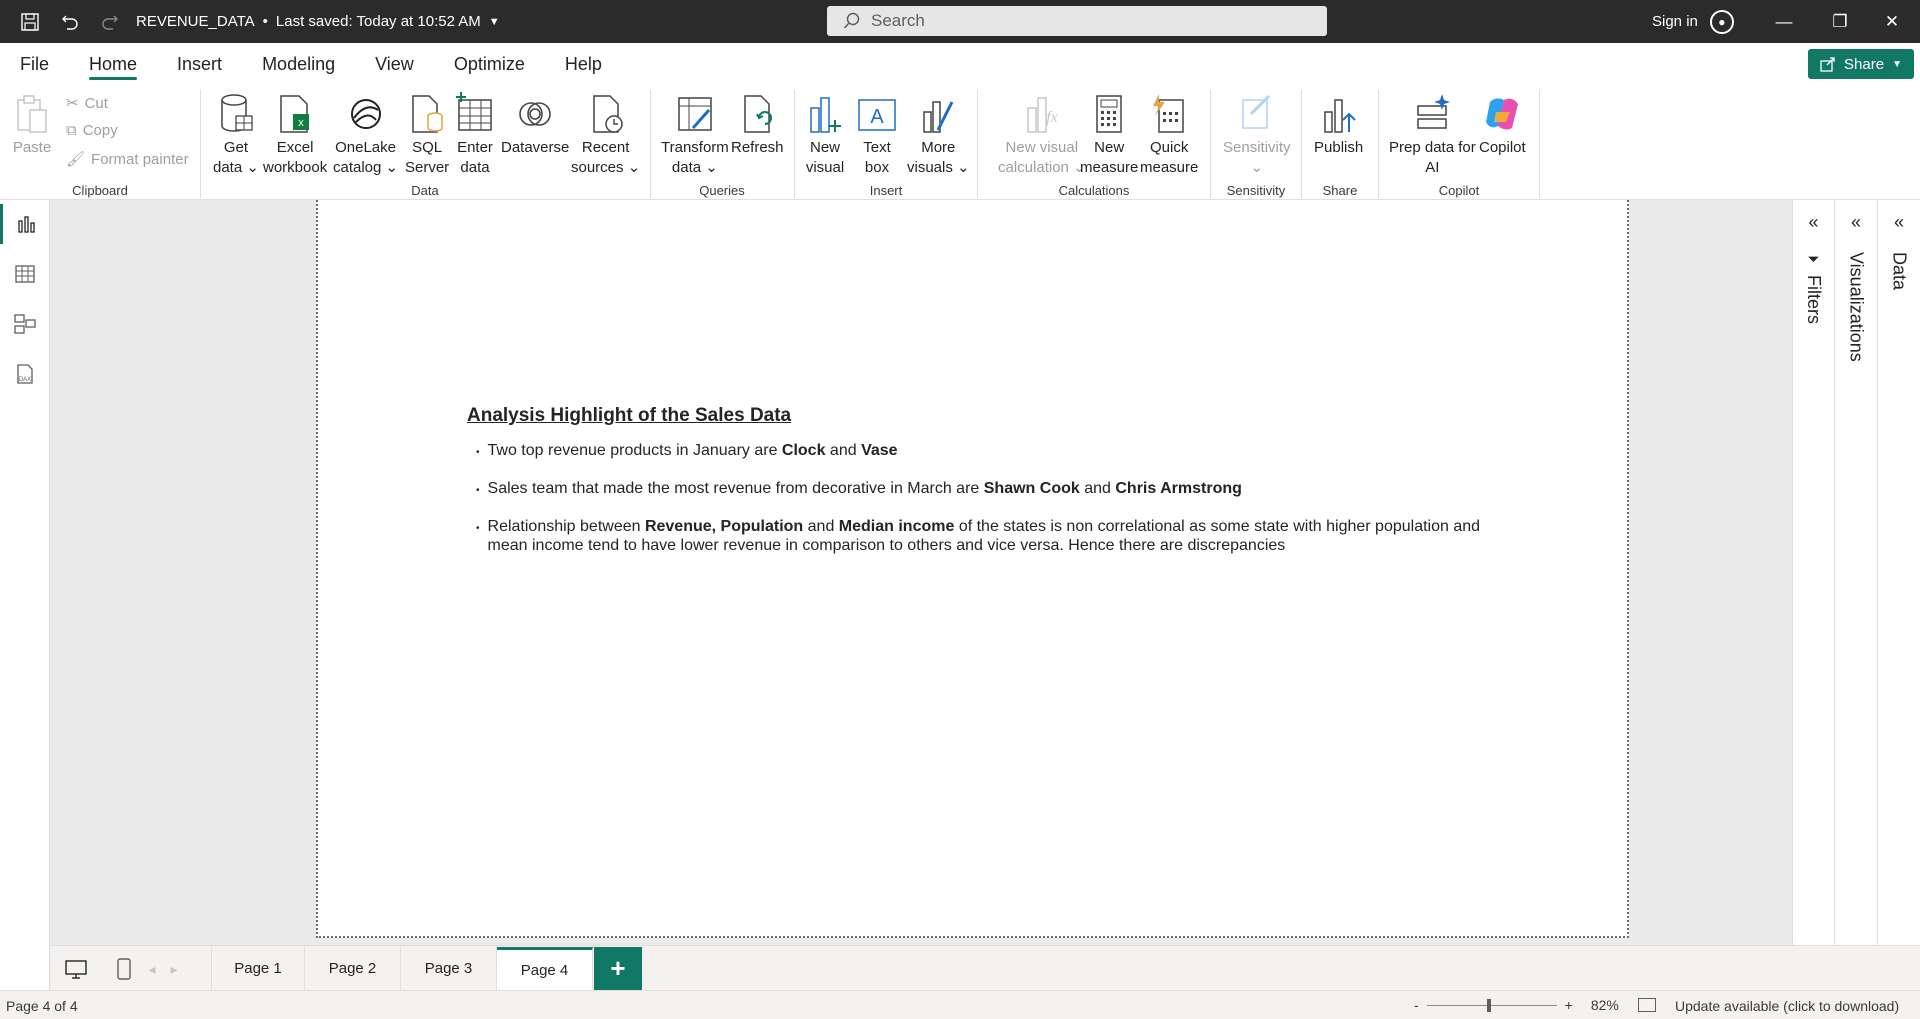 This screenshot has height=1019, width=1920. I want to click on fit-to-page-icon, so click(1647, 1005).